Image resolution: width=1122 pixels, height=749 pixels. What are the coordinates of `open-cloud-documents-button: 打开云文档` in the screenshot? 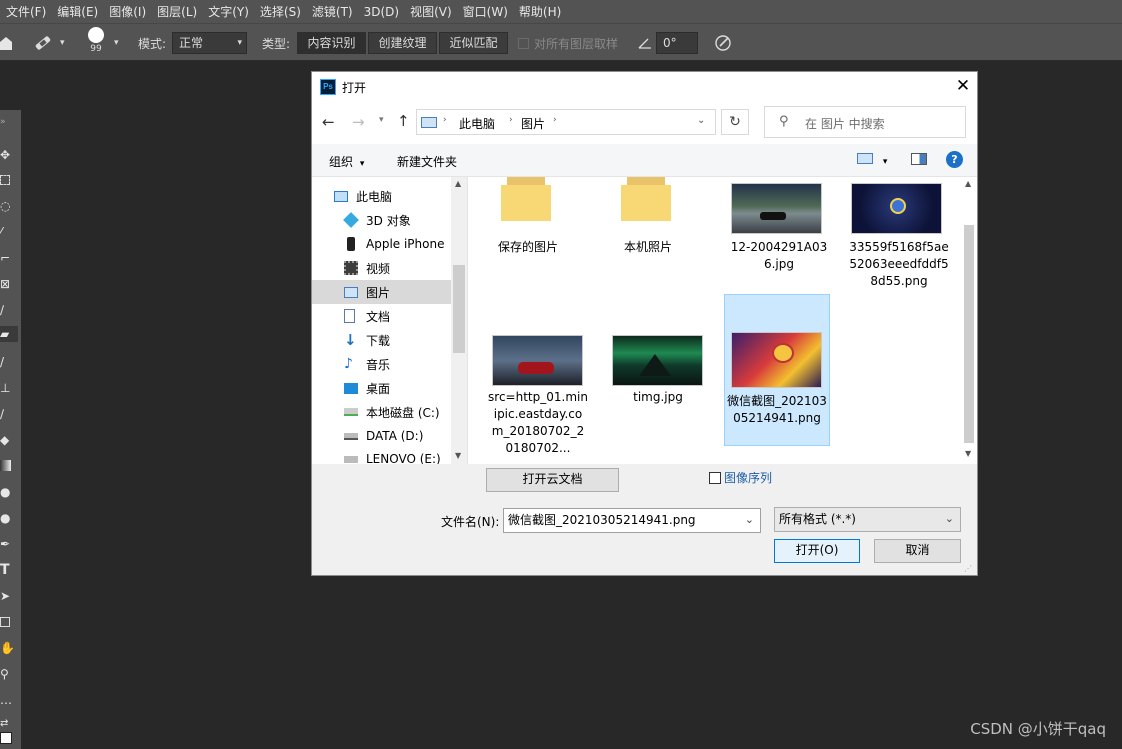 It's located at (552, 480).